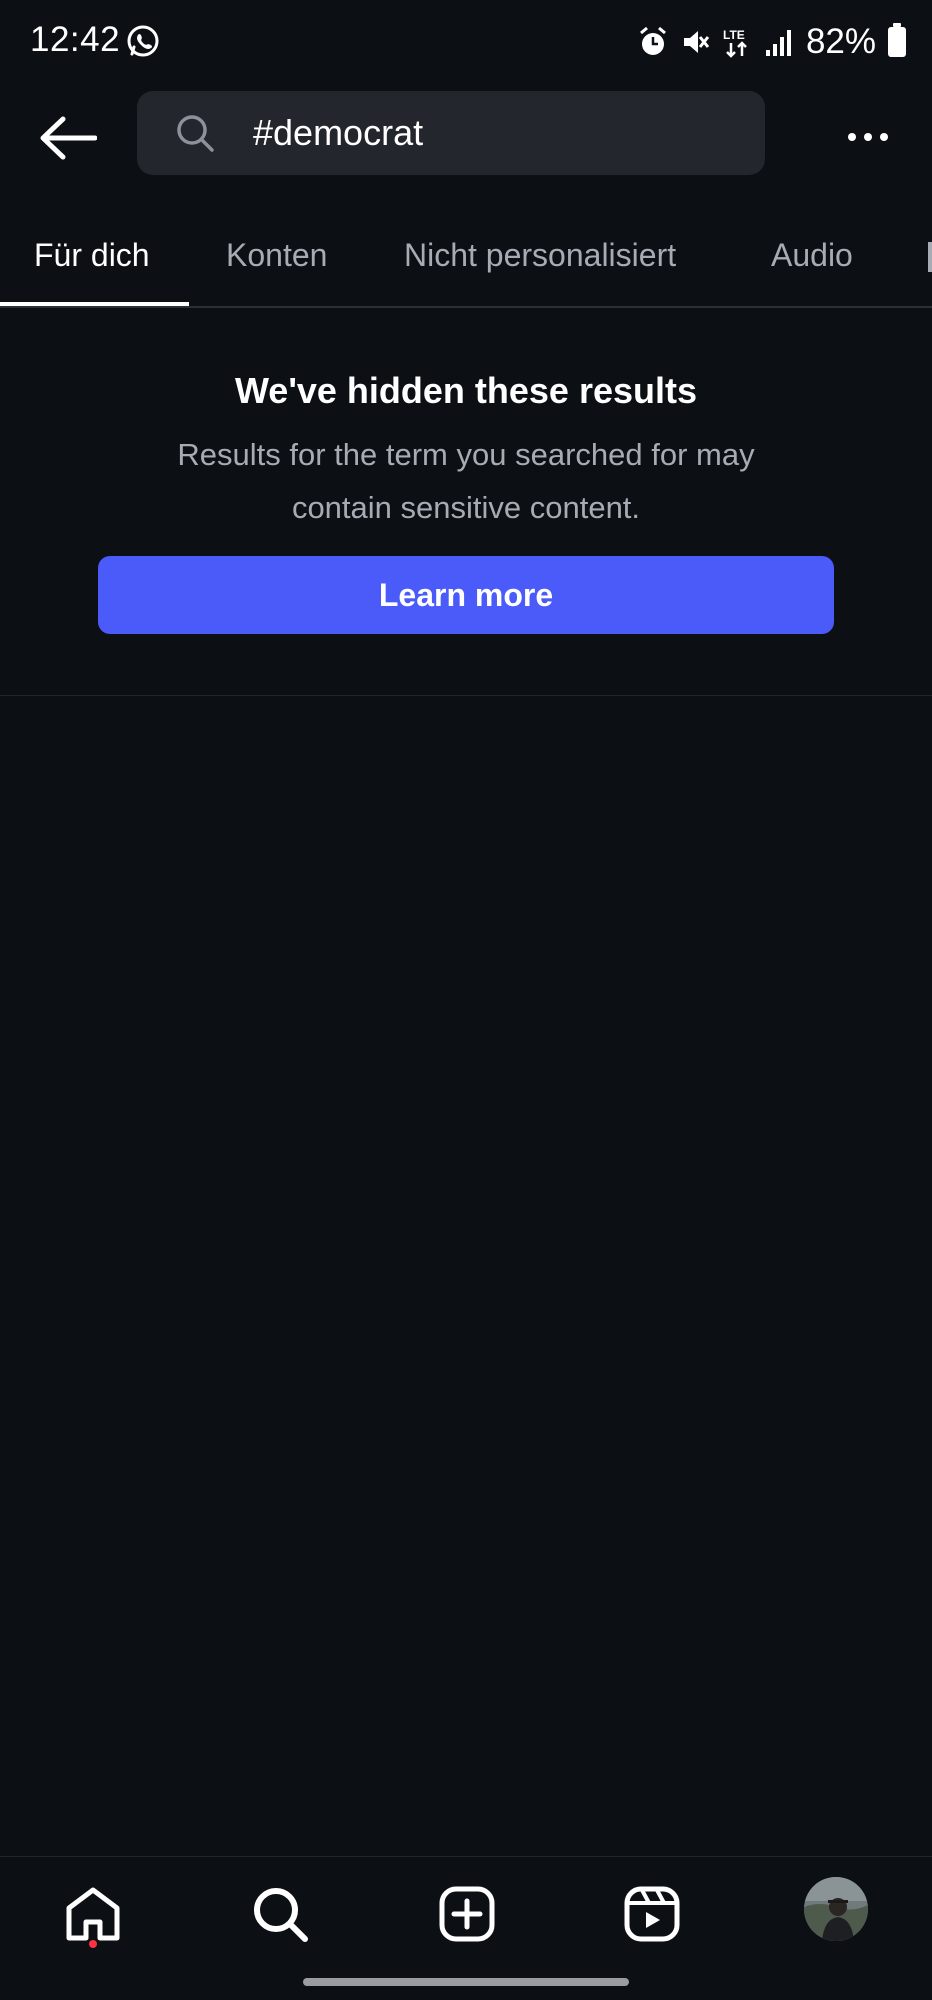  I want to click on tab-partial, so click(930, 257).